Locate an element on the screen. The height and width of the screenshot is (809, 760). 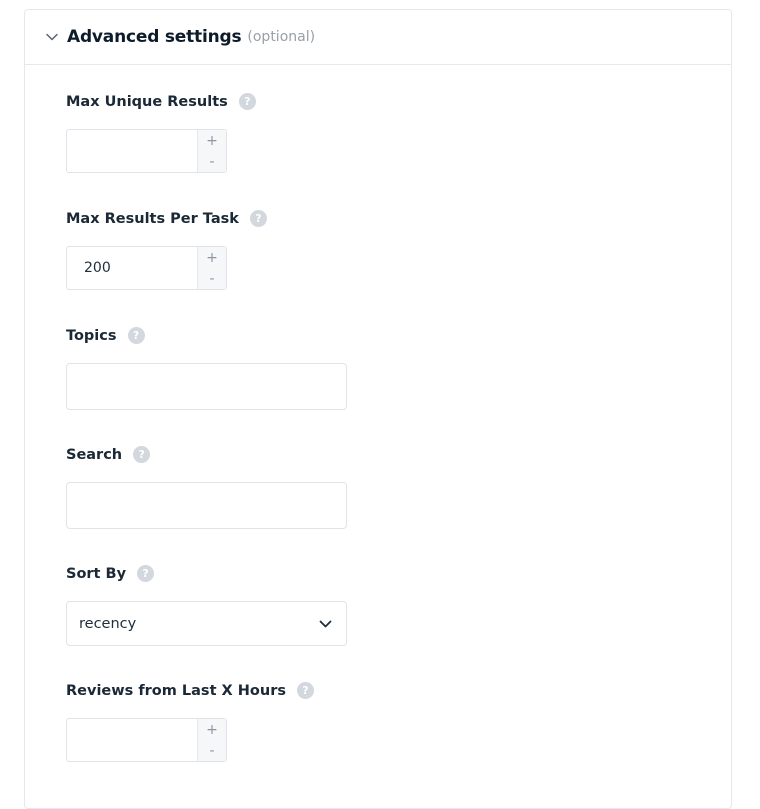
topics-input is located at coordinates (206, 386).